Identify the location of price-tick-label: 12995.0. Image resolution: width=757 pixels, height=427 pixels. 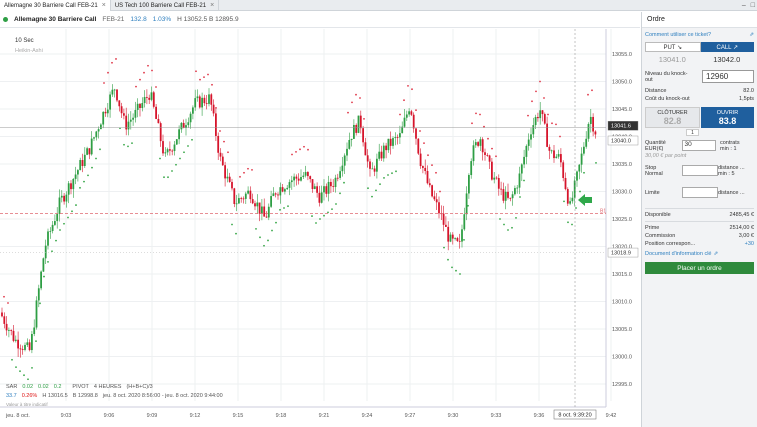
(622, 385).